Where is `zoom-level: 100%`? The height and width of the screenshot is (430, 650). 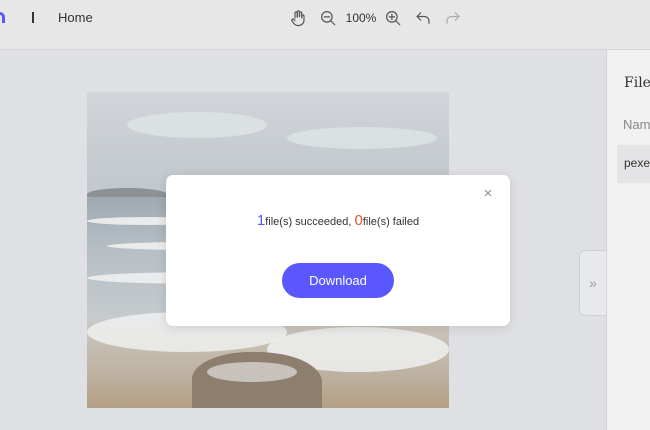 zoom-level: 100% is located at coordinates (361, 18).